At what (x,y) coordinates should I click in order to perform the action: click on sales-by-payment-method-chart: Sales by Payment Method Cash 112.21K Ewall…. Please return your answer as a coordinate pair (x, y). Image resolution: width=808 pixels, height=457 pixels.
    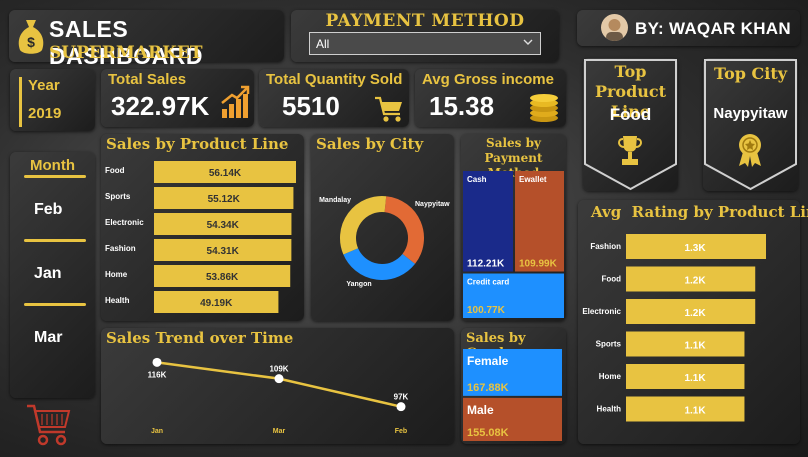
    Looking at the image, I should click on (513, 227).